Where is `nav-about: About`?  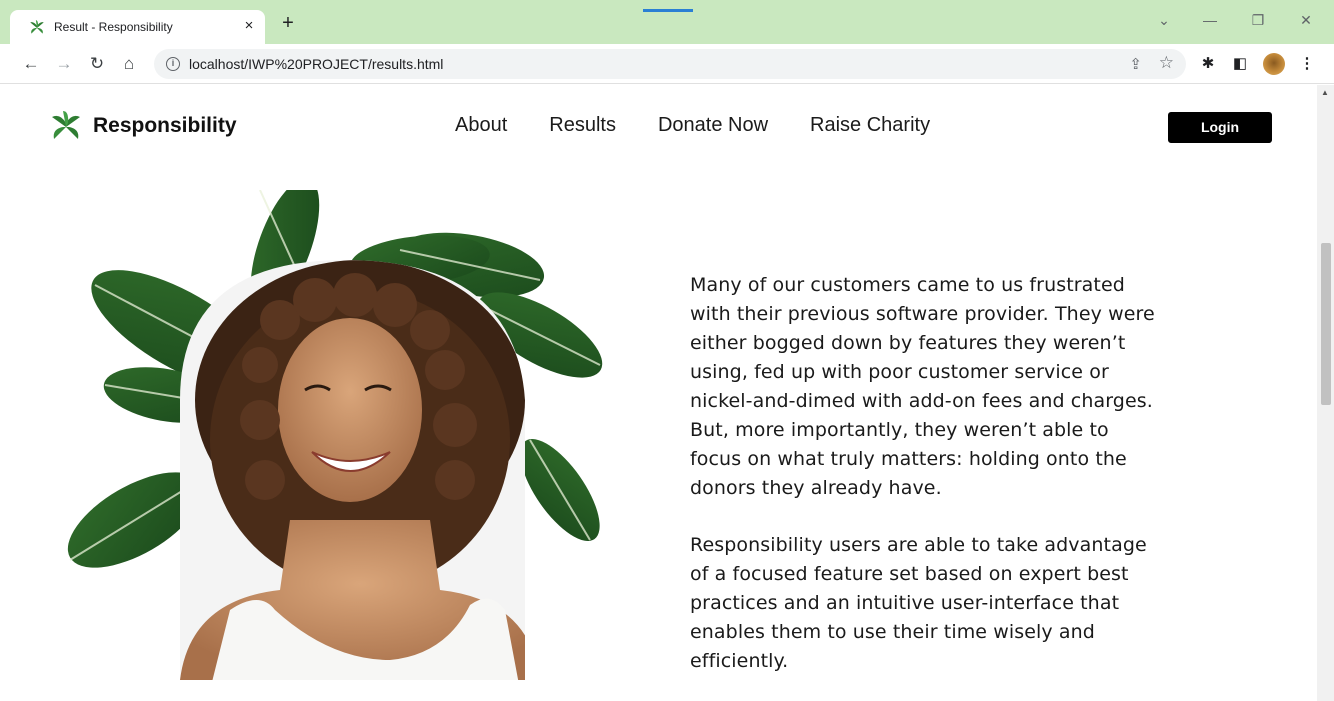 nav-about: About is located at coordinates (481, 125).